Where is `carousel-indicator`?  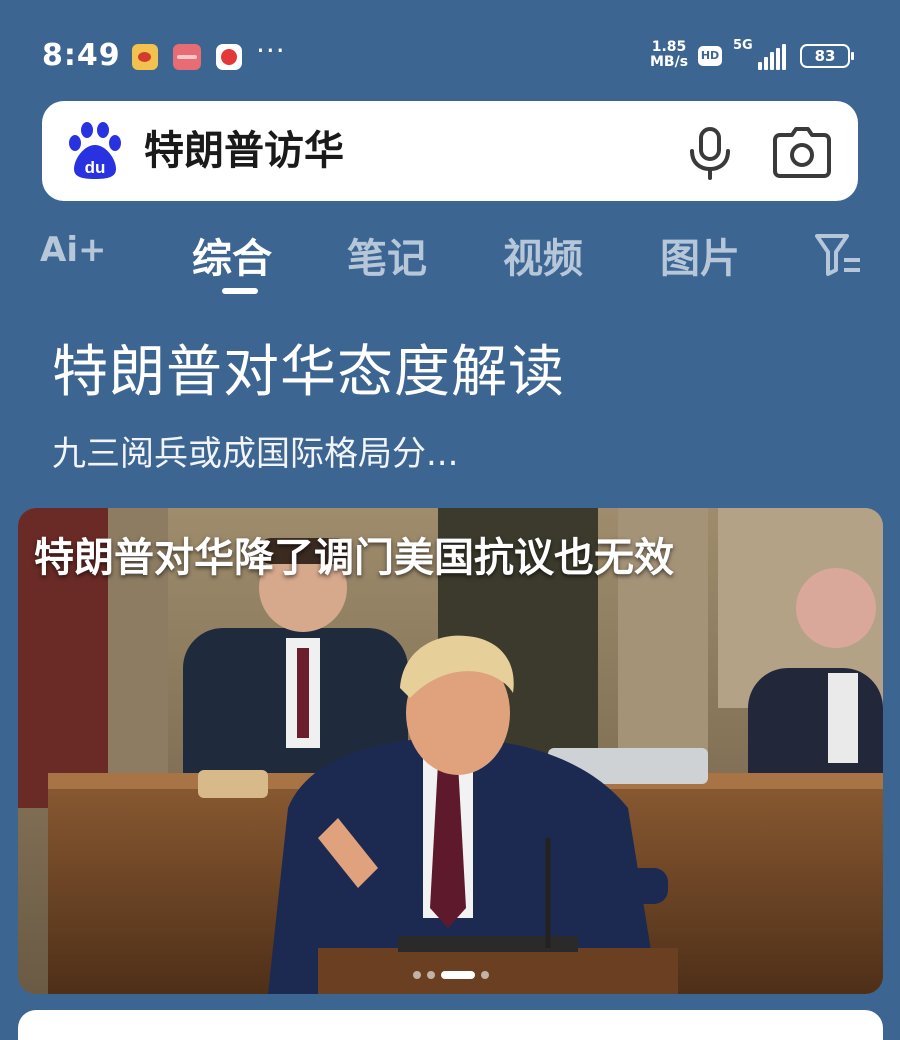
carousel-indicator is located at coordinates (450, 971).